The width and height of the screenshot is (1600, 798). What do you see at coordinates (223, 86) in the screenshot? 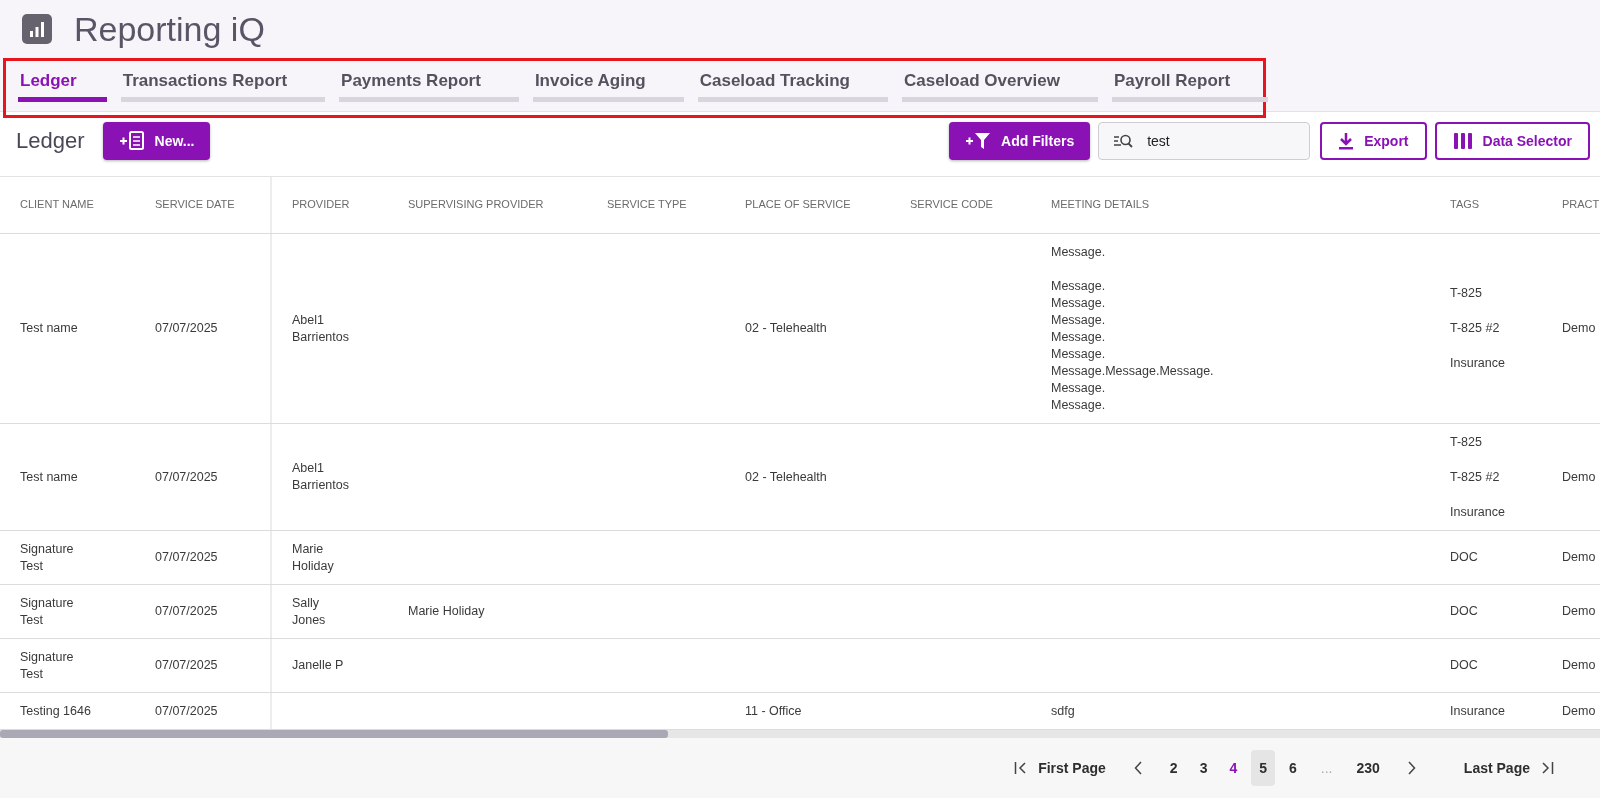
I see `report-tab: Transactions Report` at bounding box center [223, 86].